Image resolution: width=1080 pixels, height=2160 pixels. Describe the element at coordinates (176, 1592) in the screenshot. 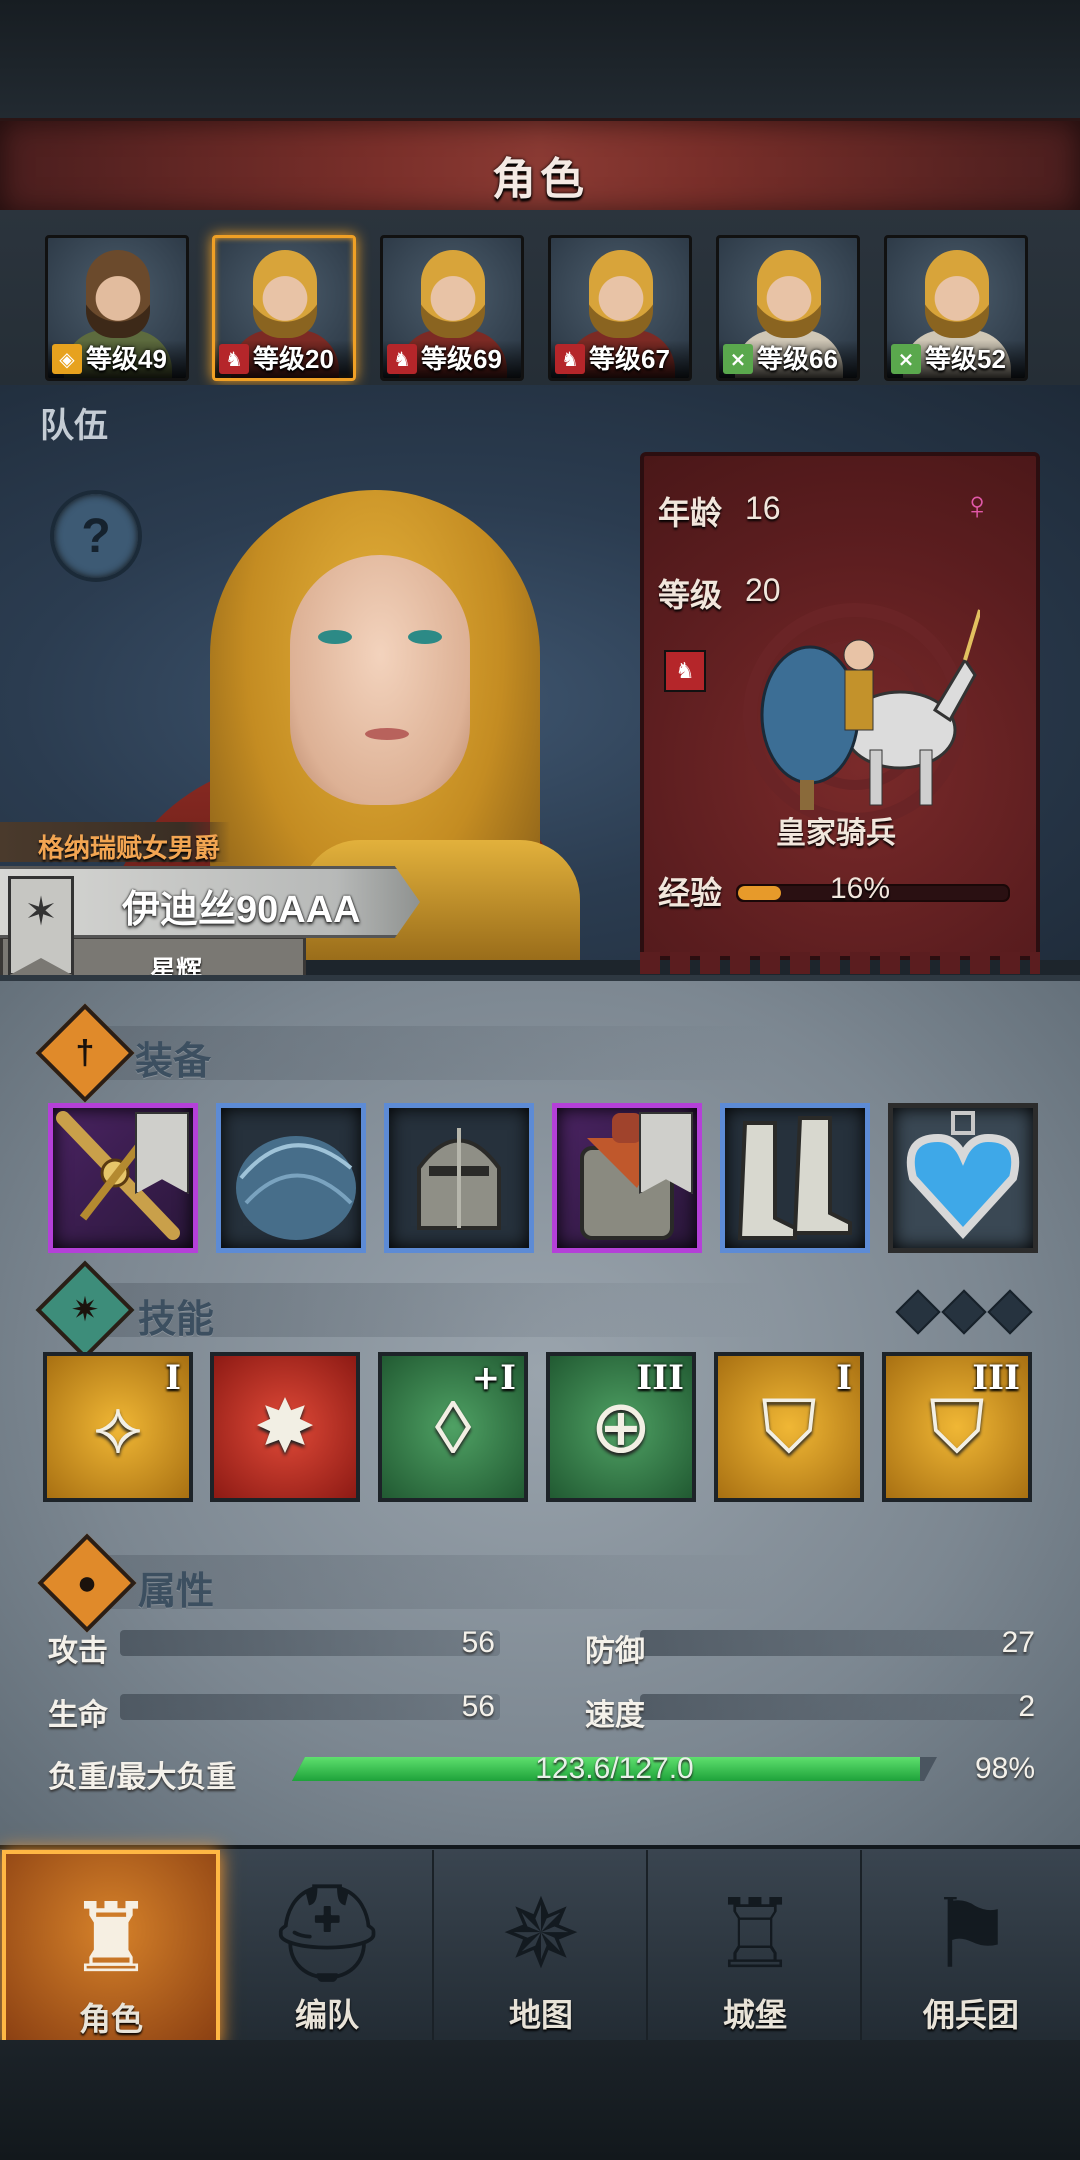

I see `attributes-title: 属性` at that location.